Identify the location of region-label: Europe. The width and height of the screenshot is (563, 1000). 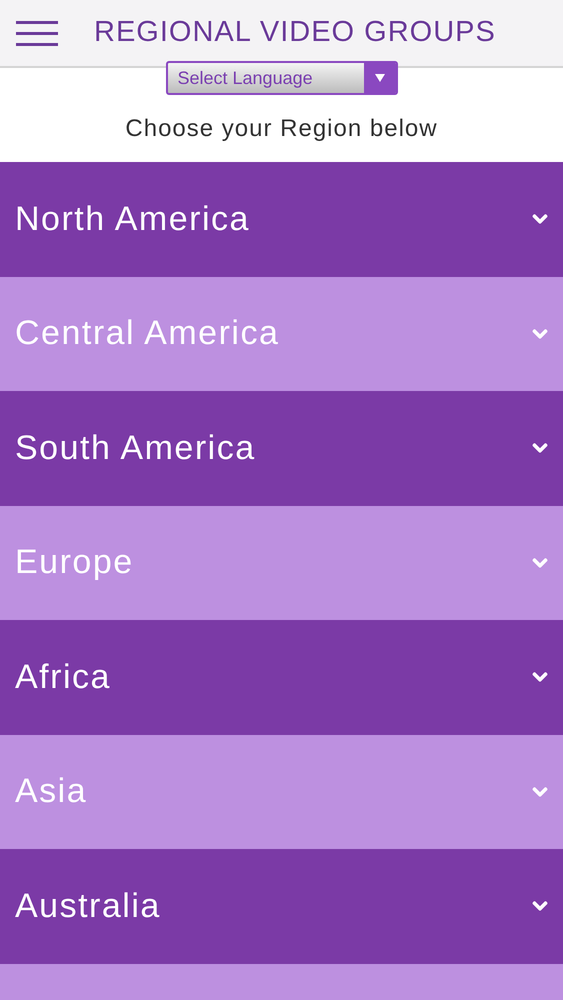
(74, 563).